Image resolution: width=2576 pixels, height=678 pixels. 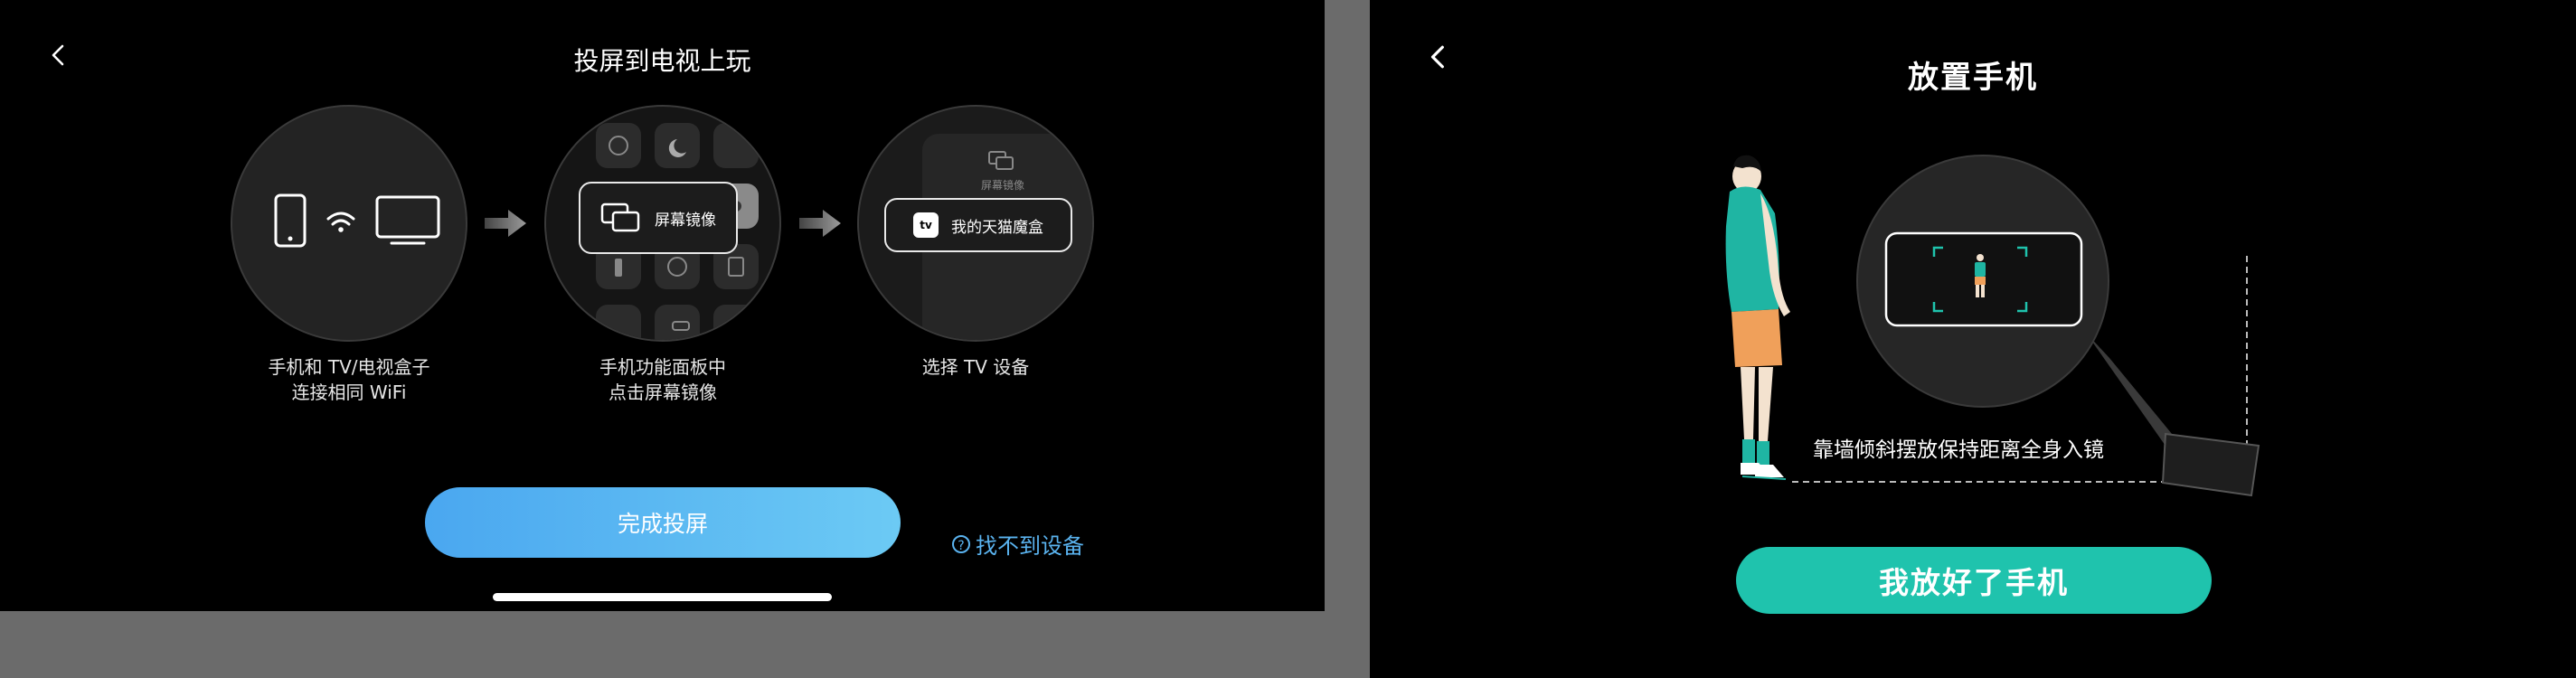 What do you see at coordinates (1757, 317) in the screenshot?
I see `person-figure` at bounding box center [1757, 317].